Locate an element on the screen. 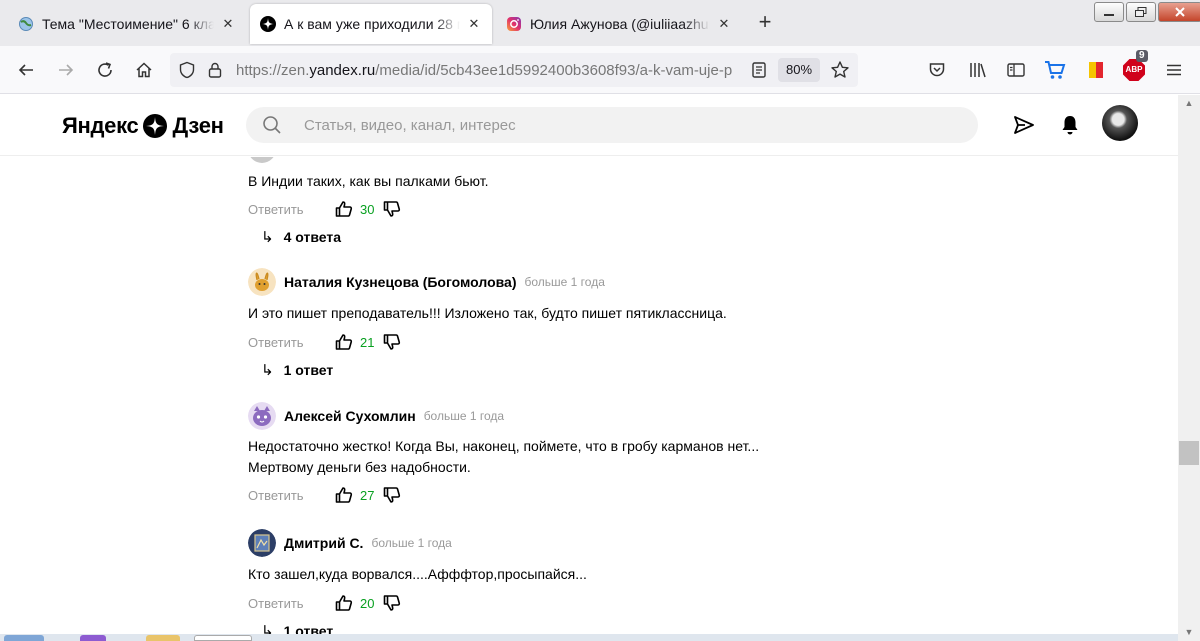  comment-actions: Ответить 20 is located at coordinates (325, 603).